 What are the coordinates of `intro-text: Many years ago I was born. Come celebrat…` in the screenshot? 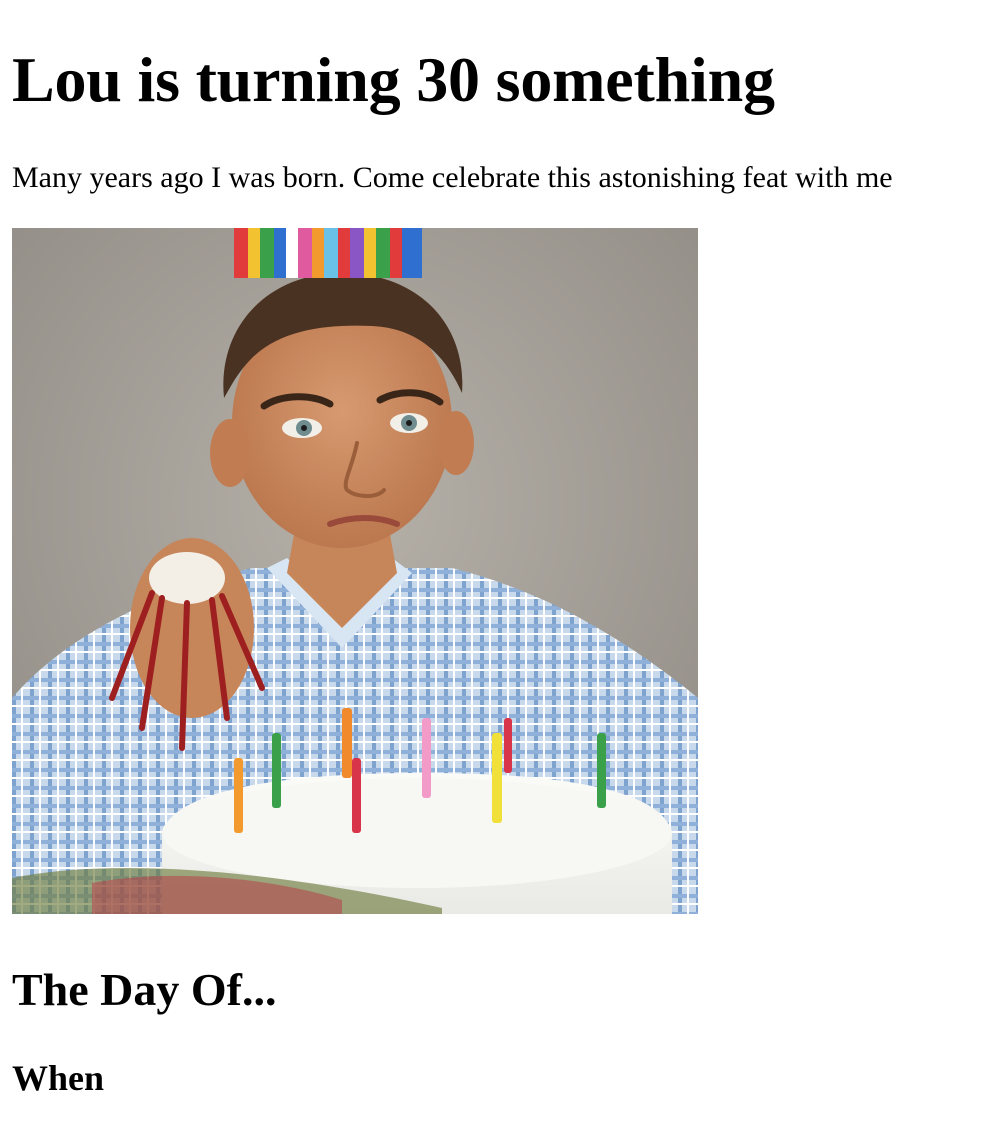 It's located at (452, 177).